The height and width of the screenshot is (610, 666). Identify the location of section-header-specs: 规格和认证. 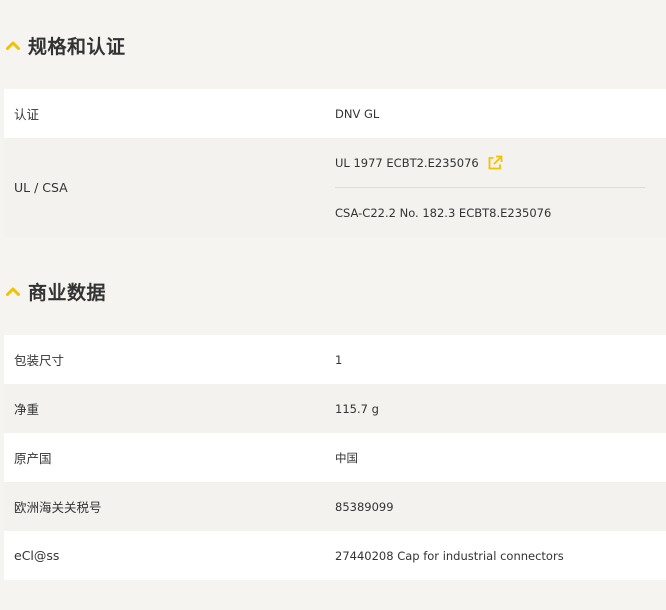
(65, 45).